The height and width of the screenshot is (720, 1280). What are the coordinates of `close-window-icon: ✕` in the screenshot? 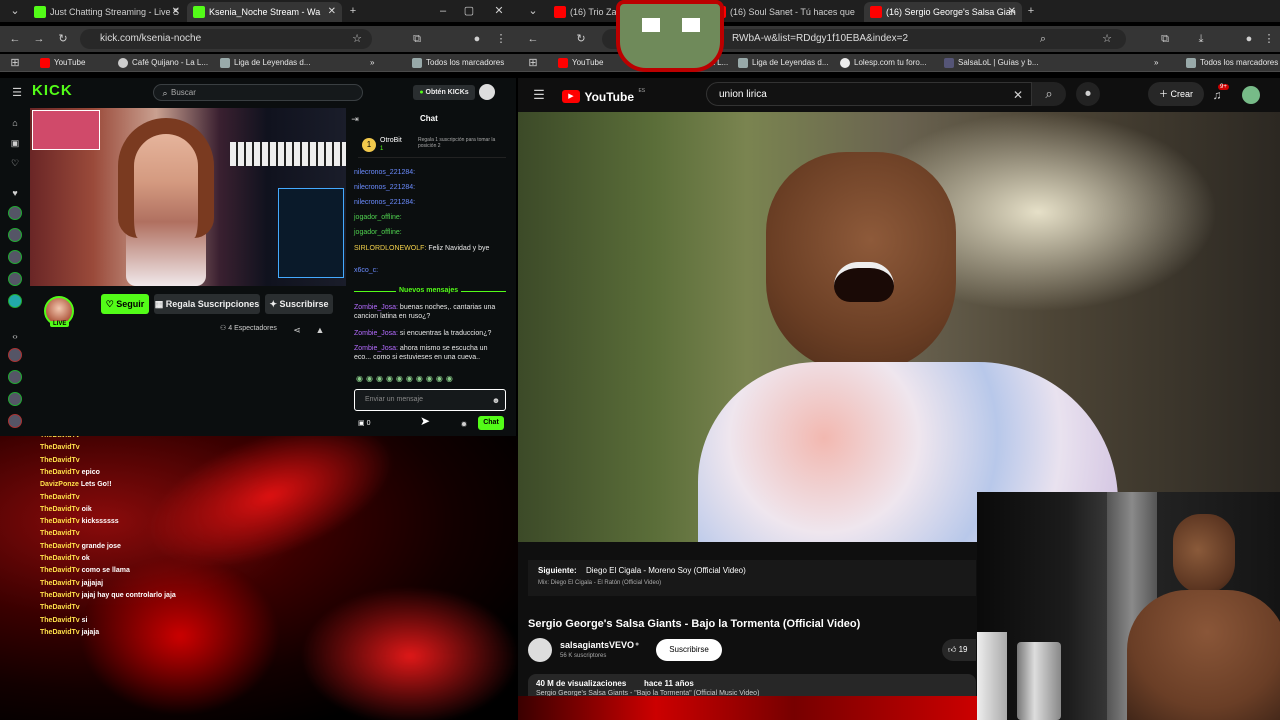 It's located at (499, 11).